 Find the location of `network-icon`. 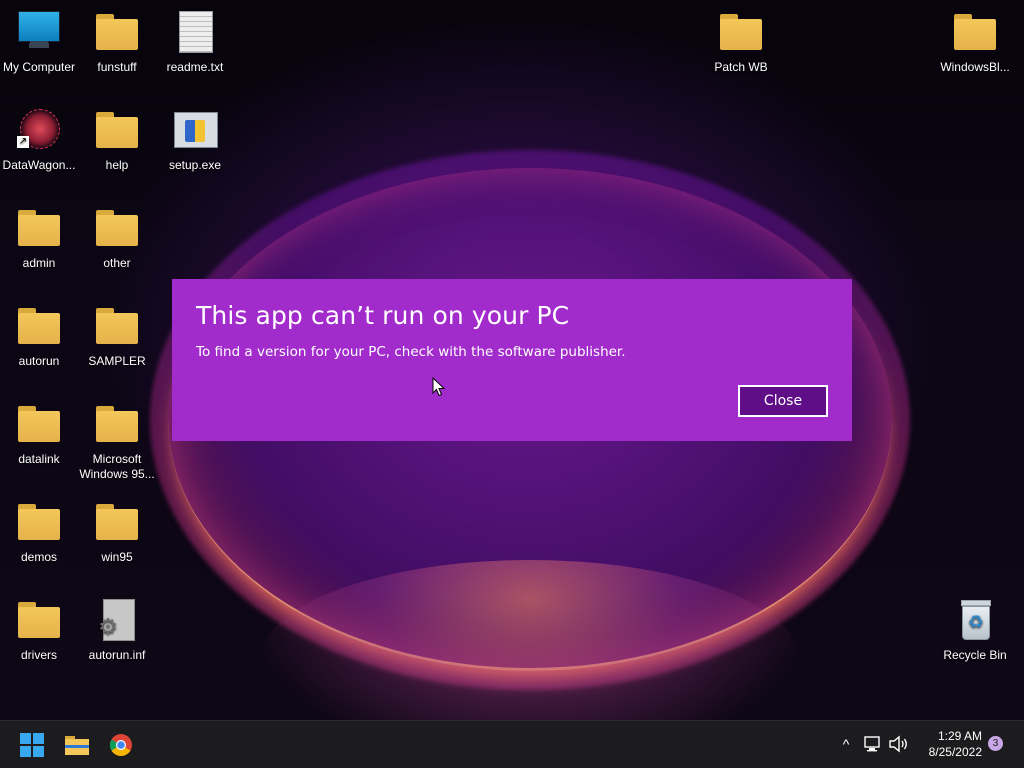

network-icon is located at coordinates (873, 744).